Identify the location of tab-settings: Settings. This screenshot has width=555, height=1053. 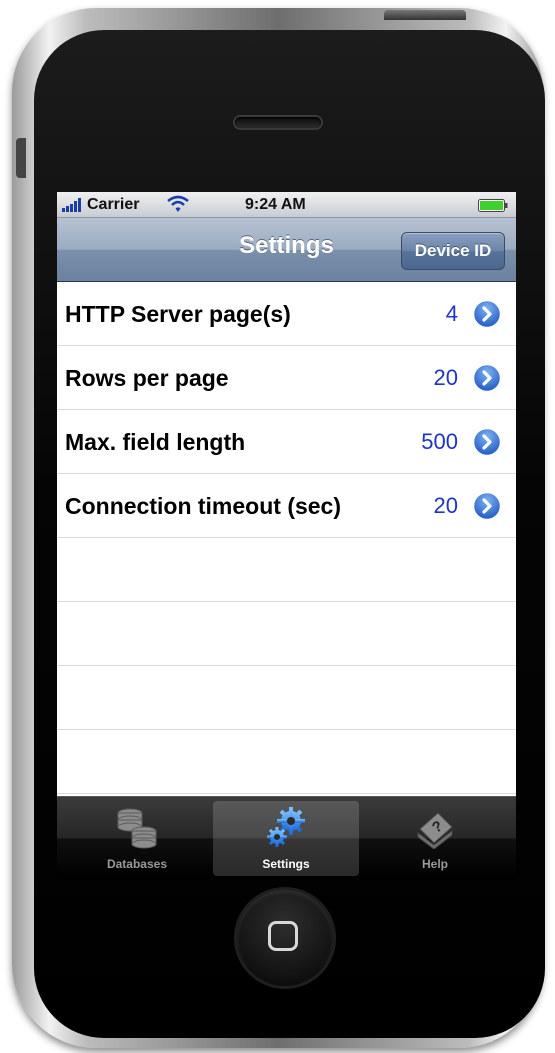
(286, 838).